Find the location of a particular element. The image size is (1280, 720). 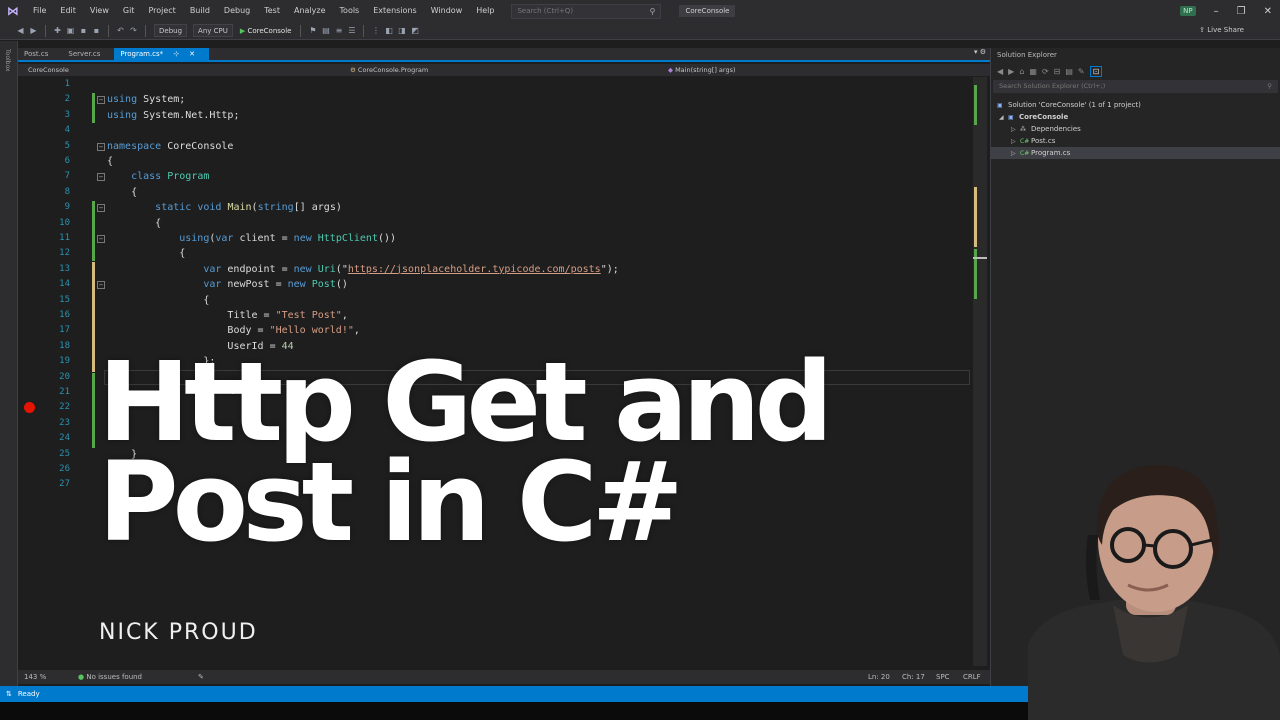

zoom-select: 143 % is located at coordinates (35, 677).